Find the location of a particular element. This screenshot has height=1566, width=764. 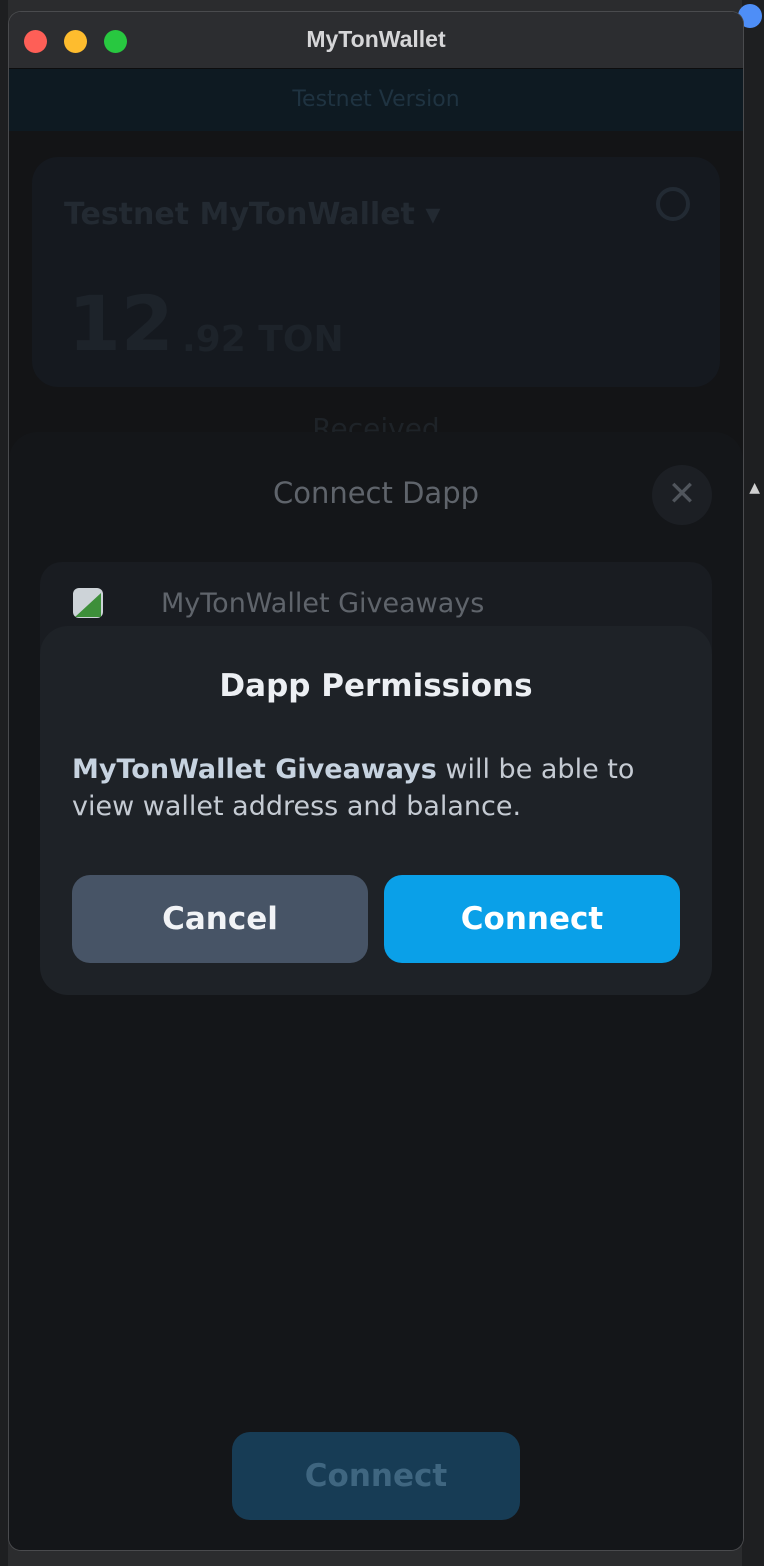

background-window-right is located at coordinates (753, 783).